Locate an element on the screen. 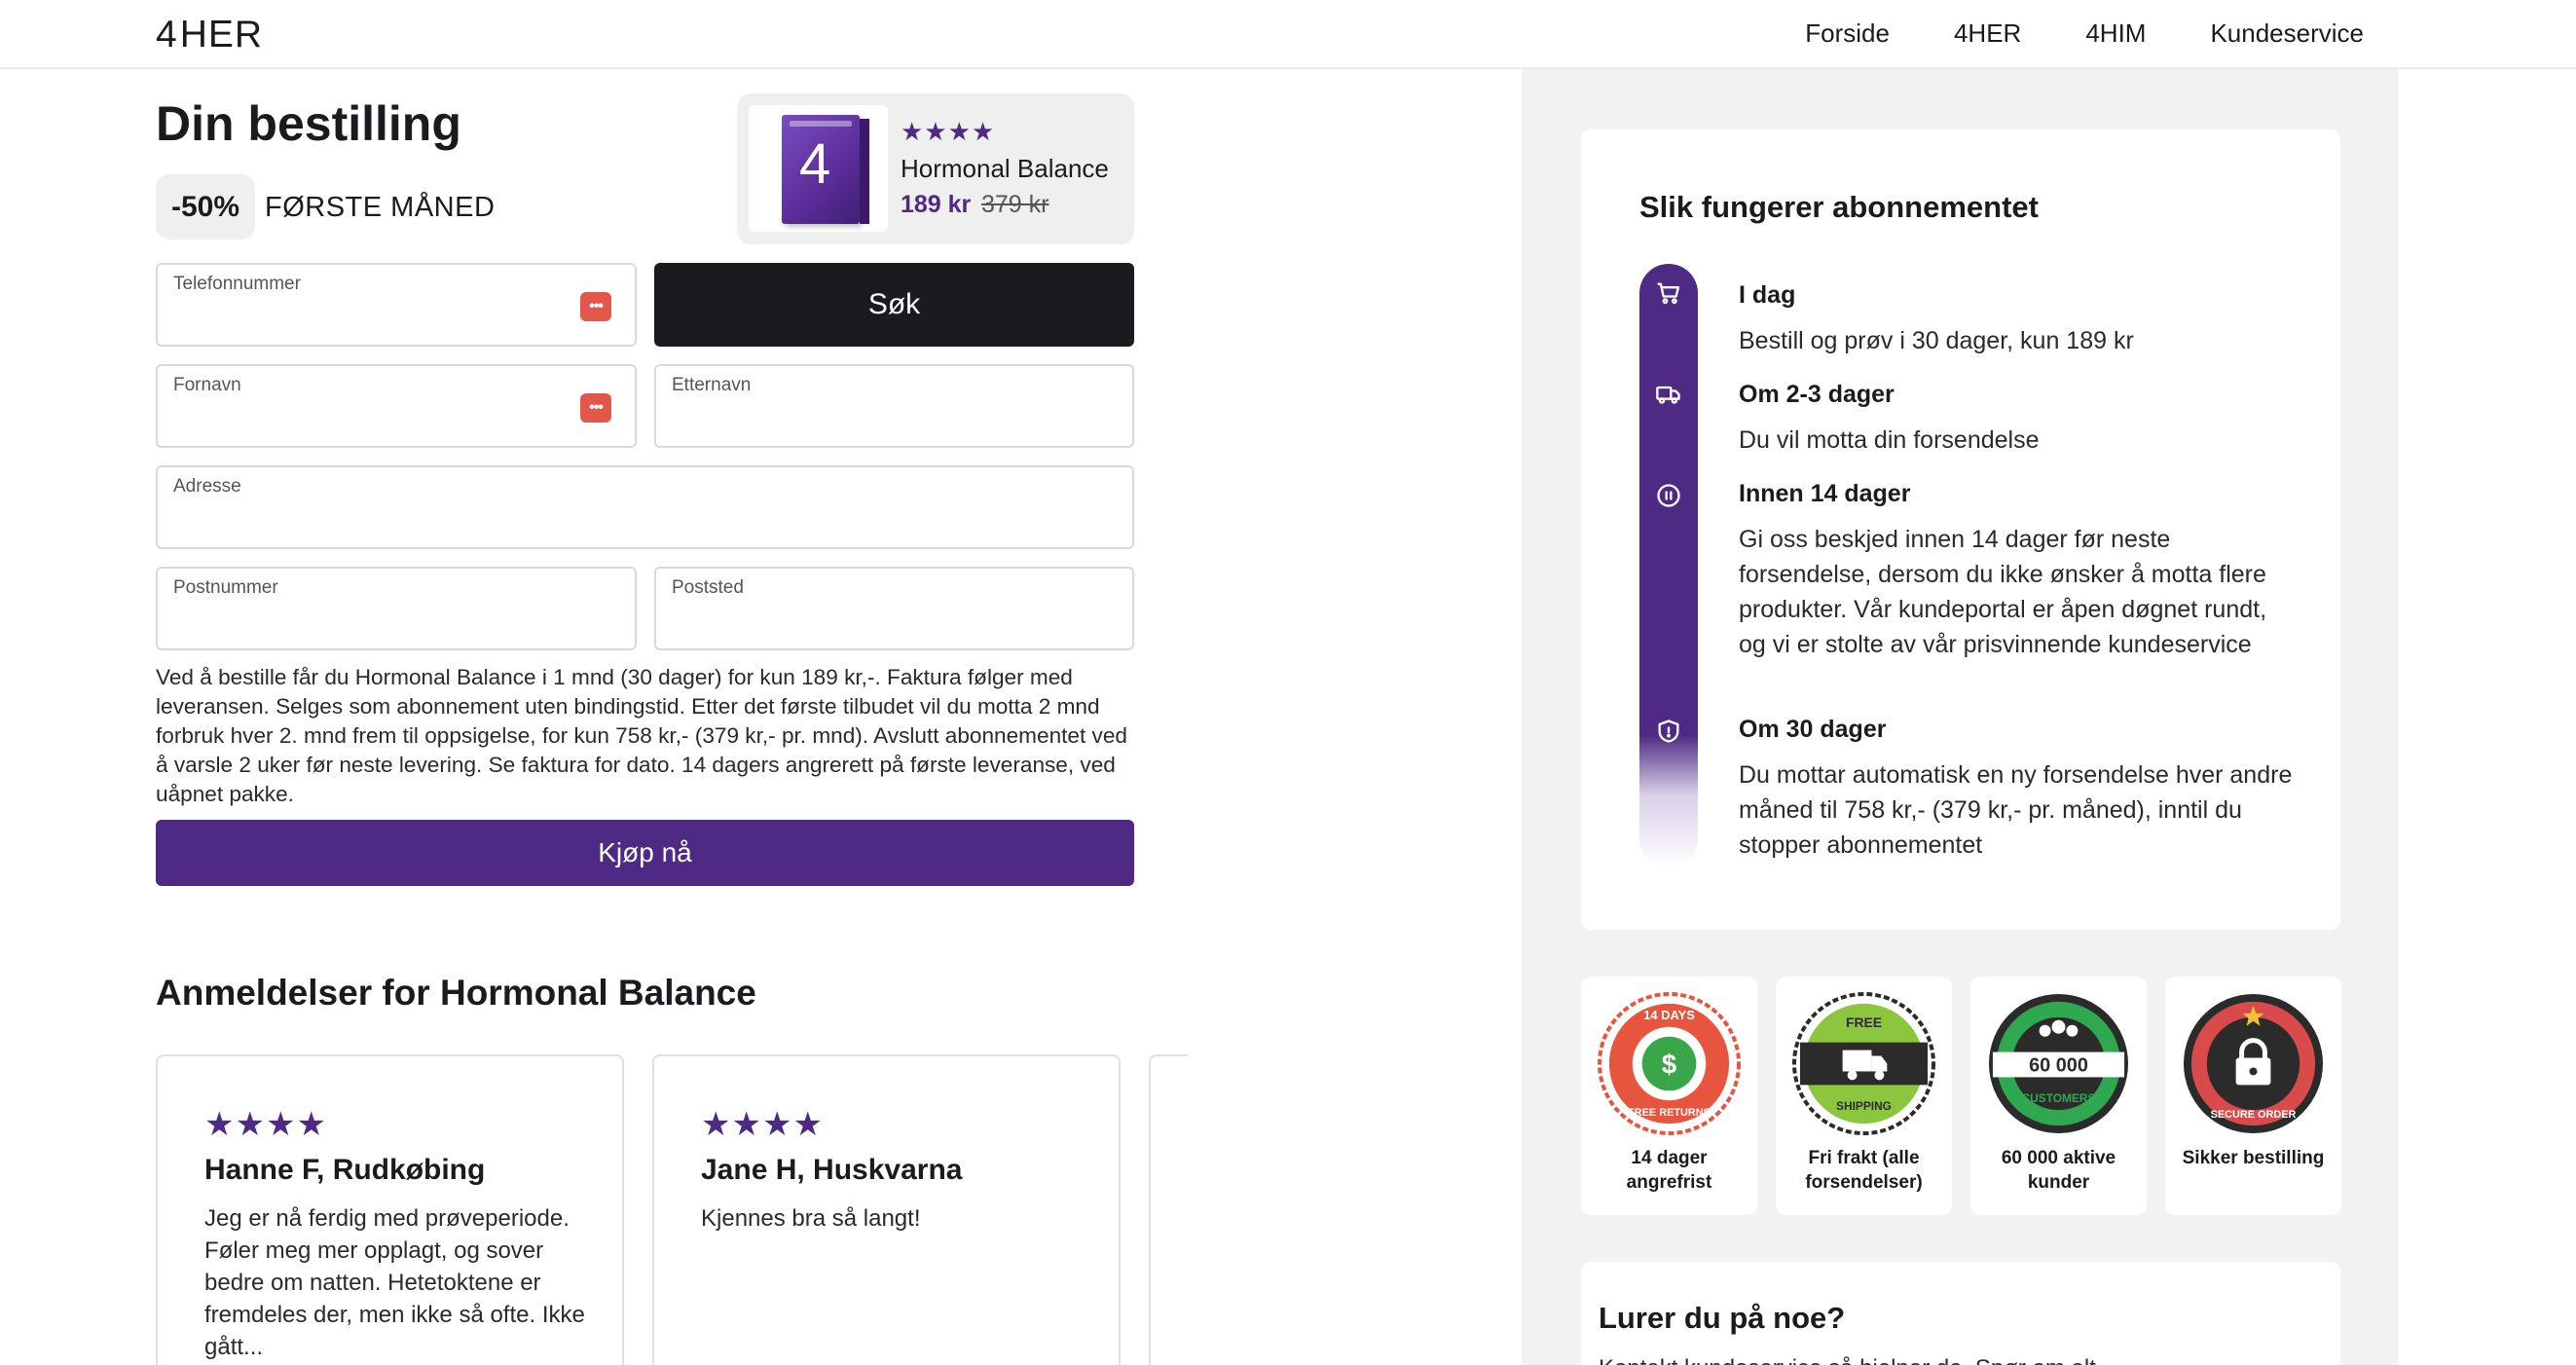 Image resolution: width=2576 pixels, height=1365 pixels. nav-item-4her: 4HER is located at coordinates (1987, 33).